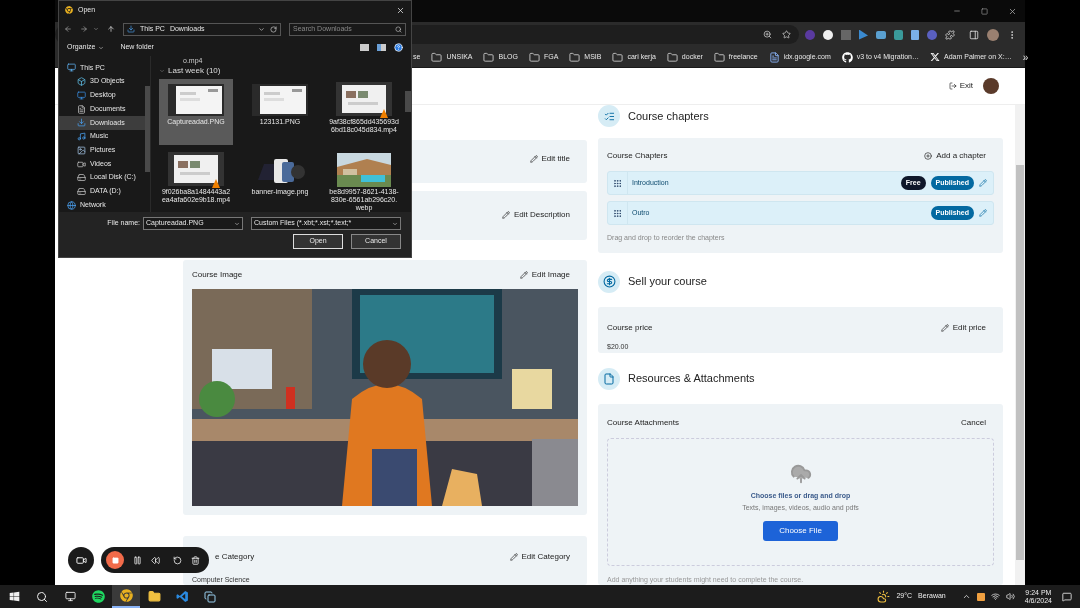 The height and width of the screenshot is (608, 1080). What do you see at coordinates (81, 560) in the screenshot?
I see `camera-icon` at bounding box center [81, 560].